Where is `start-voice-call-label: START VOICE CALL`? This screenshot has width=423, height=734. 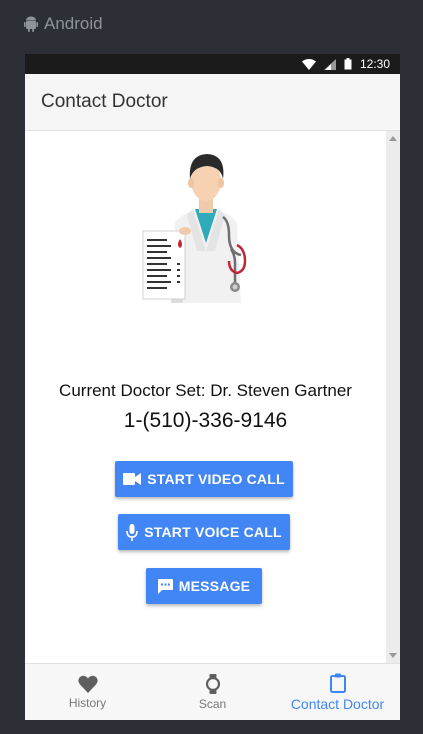 start-voice-call-label: START VOICE CALL is located at coordinates (213, 532).